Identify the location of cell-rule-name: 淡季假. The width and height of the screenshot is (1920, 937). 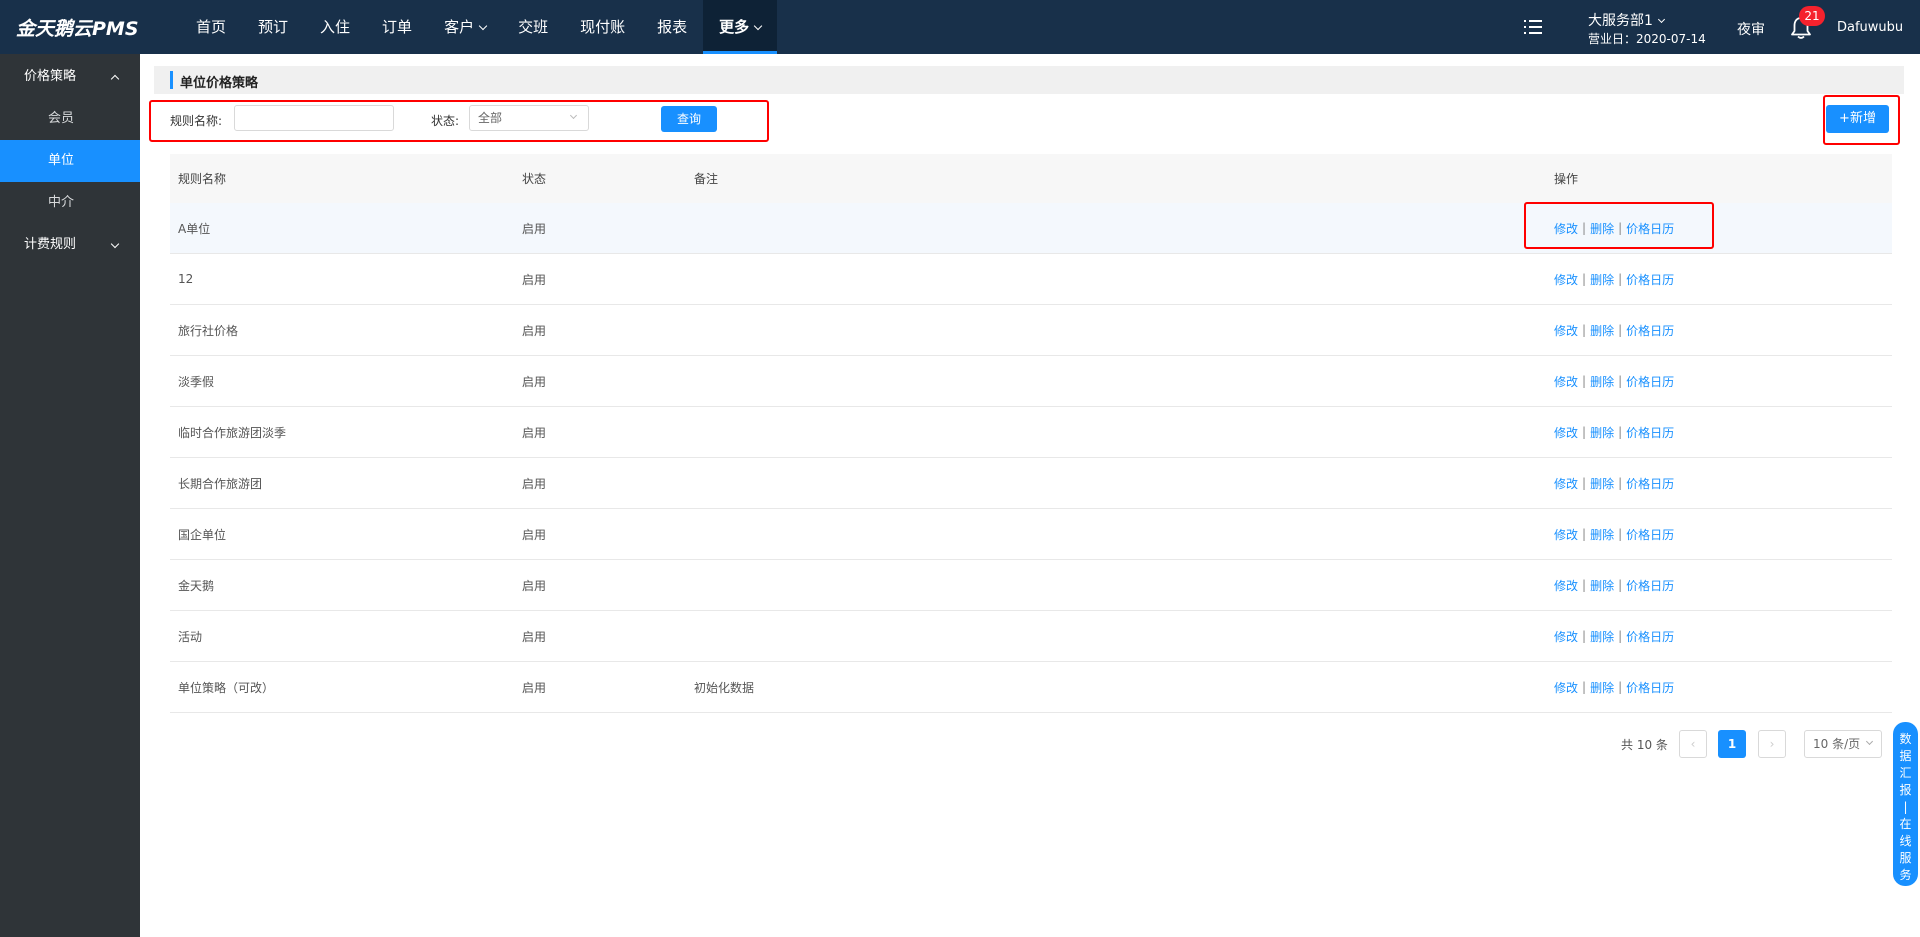
(196, 381).